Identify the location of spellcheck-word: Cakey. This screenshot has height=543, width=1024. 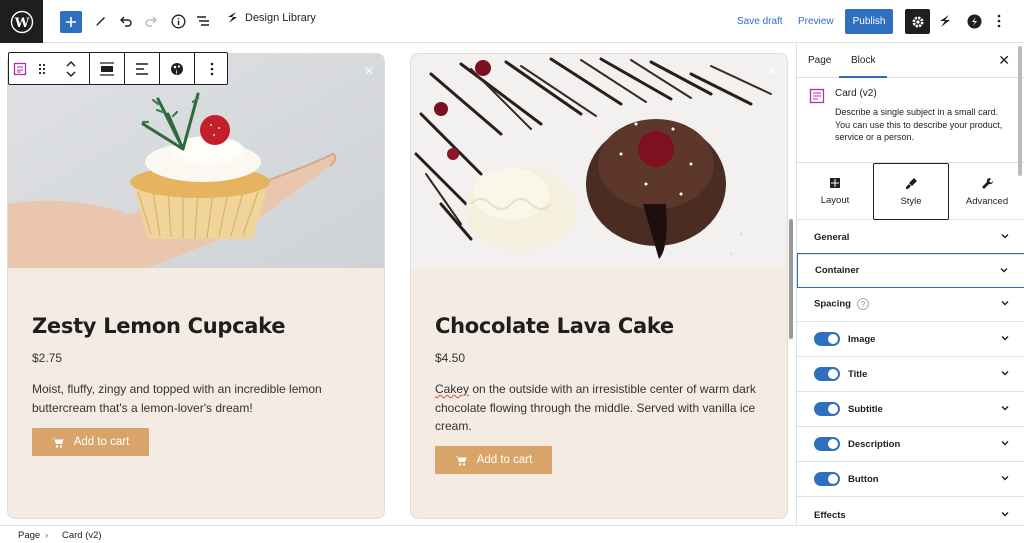
(452, 389).